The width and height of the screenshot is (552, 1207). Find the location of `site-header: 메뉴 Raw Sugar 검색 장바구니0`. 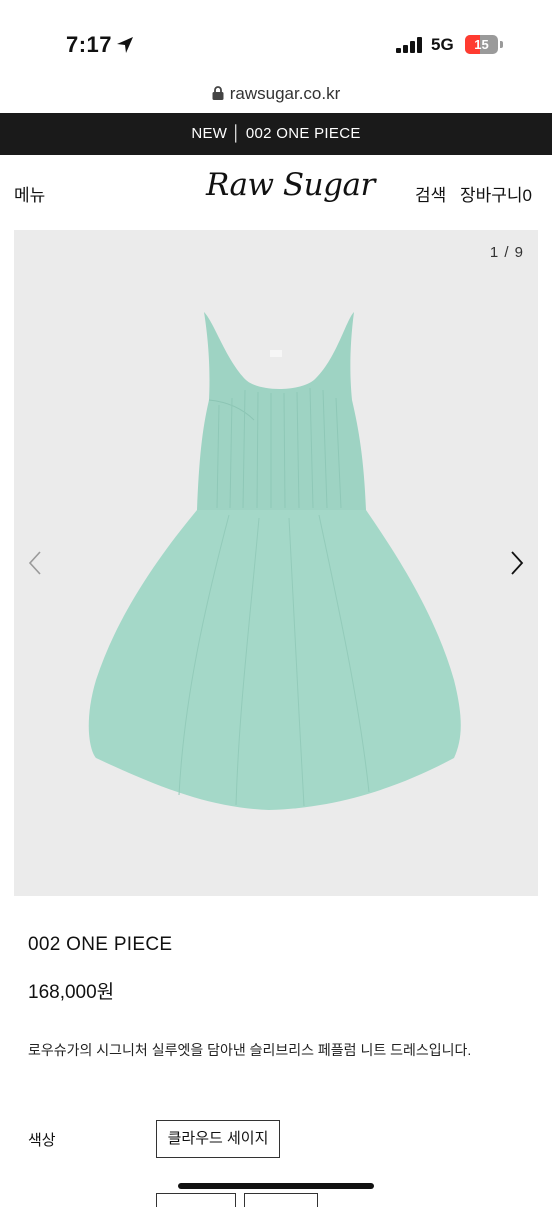

site-header: 메뉴 Raw Sugar 검색 장바구니0 is located at coordinates (276, 192).